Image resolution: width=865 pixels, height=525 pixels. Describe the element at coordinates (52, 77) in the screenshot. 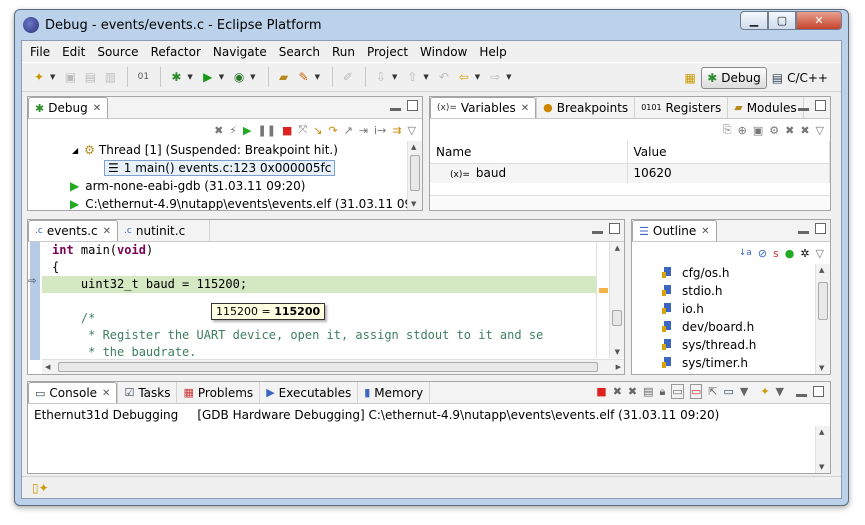

I see `new-dropdown-icon: ▼` at that location.